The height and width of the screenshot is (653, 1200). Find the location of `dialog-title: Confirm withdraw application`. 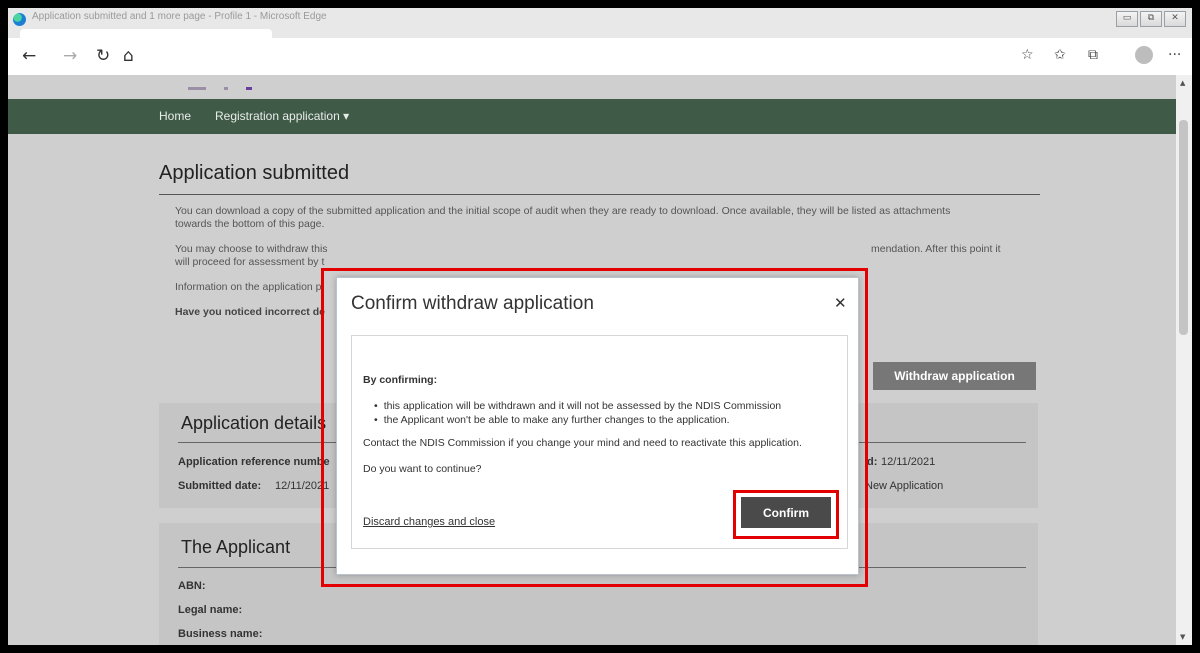

dialog-title: Confirm withdraw application is located at coordinates (472, 303).